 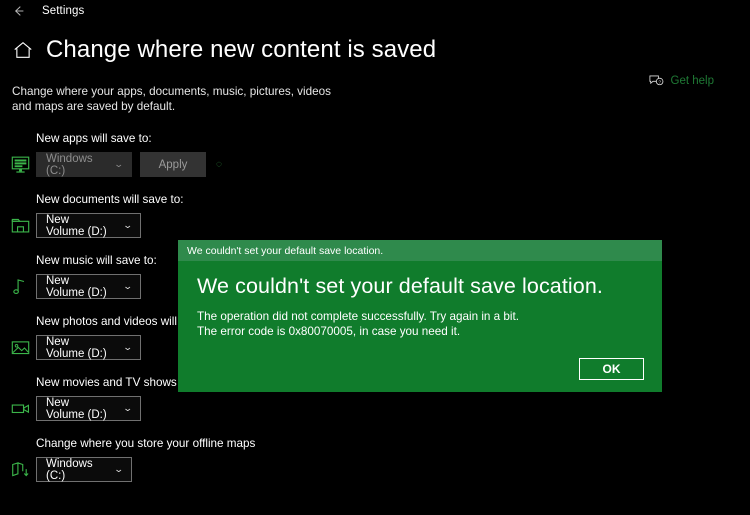 I want to click on video-camera-icon, so click(x=20, y=409).